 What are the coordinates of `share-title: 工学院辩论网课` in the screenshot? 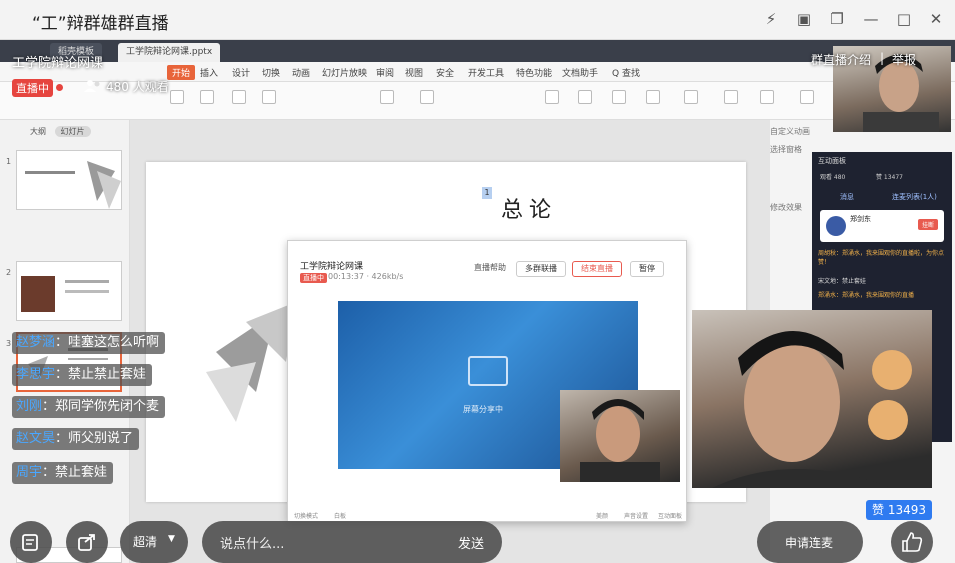 It's located at (332, 267).